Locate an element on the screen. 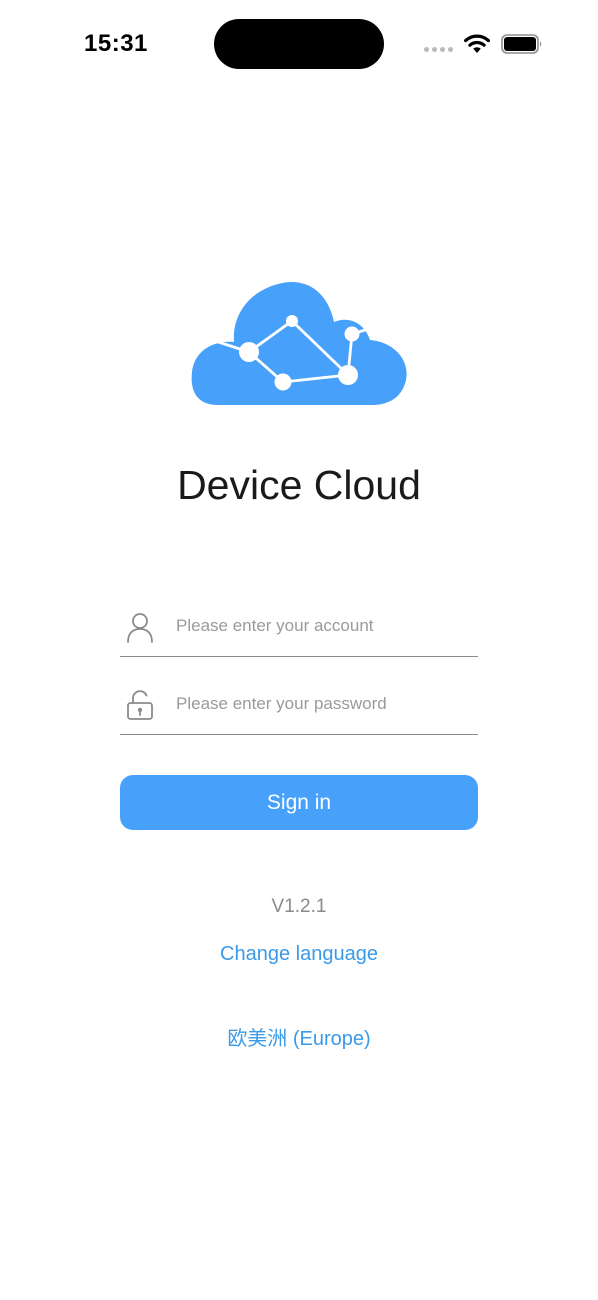  wifi-icon is located at coordinates (477, 43).